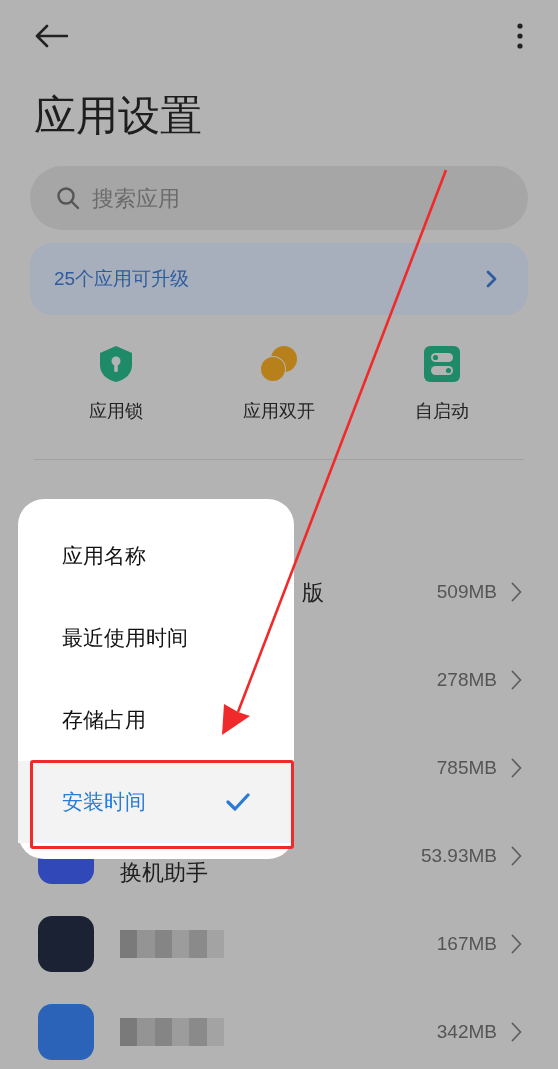 The width and height of the screenshot is (558, 1069). Describe the element at coordinates (164, 872) in the screenshot. I see `app-name: 换机助手` at that location.